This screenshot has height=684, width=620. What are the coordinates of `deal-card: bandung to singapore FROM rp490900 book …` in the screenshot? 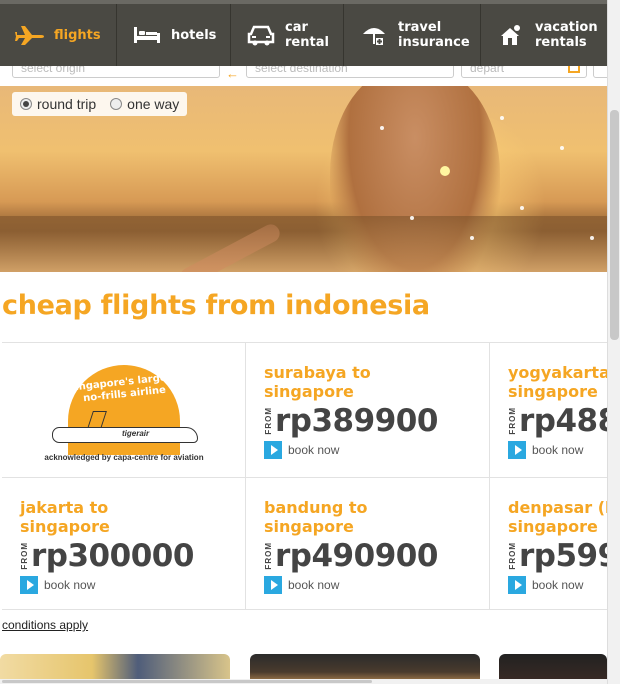 It's located at (368, 543).